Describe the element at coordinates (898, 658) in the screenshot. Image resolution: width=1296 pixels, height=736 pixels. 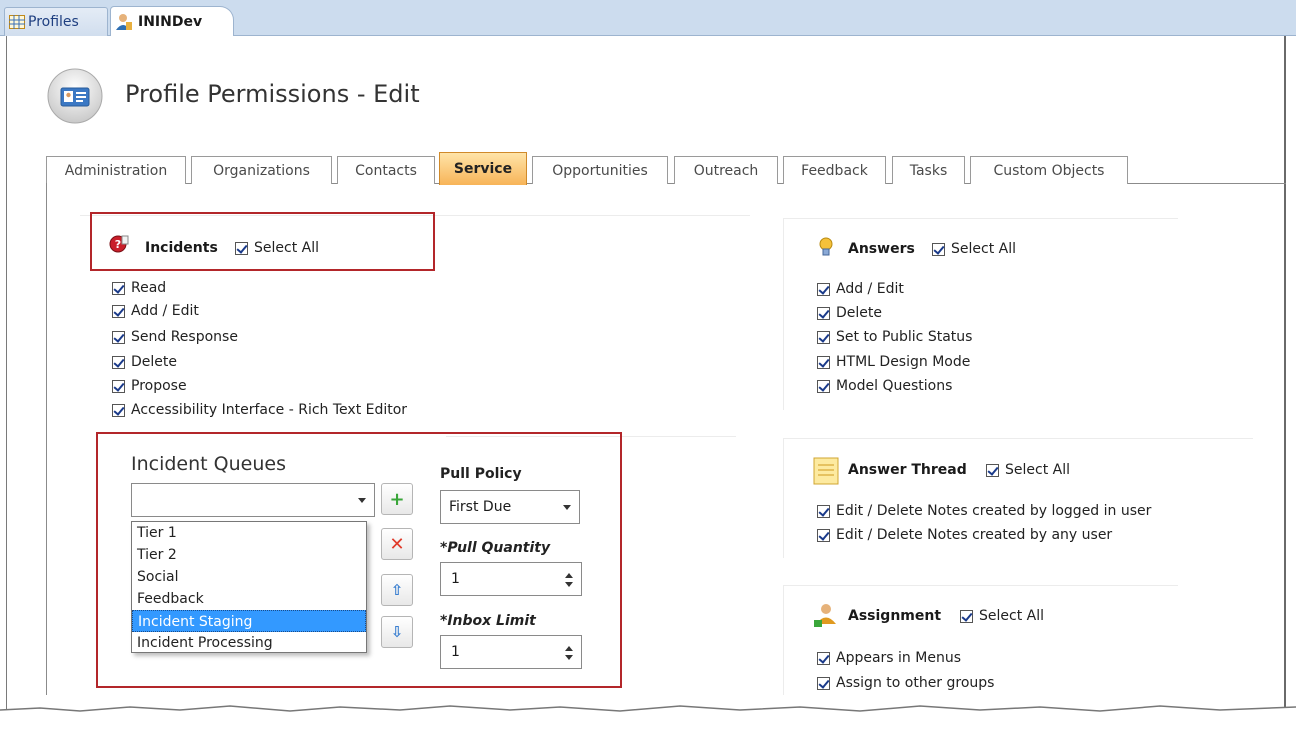
I see `permission-label: Appears in Menus` at that location.